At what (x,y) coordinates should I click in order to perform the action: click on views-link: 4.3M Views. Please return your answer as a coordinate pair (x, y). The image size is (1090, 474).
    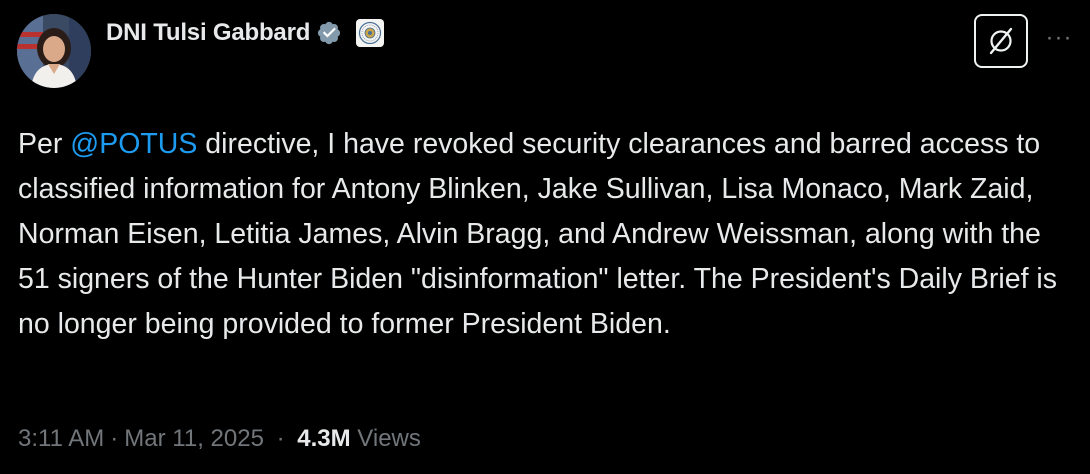
    Looking at the image, I should click on (359, 438).